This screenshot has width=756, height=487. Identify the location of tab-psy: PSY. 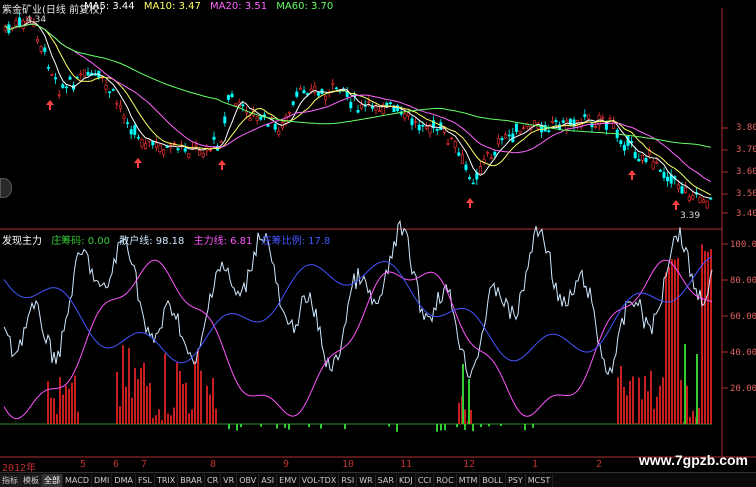
(516, 480).